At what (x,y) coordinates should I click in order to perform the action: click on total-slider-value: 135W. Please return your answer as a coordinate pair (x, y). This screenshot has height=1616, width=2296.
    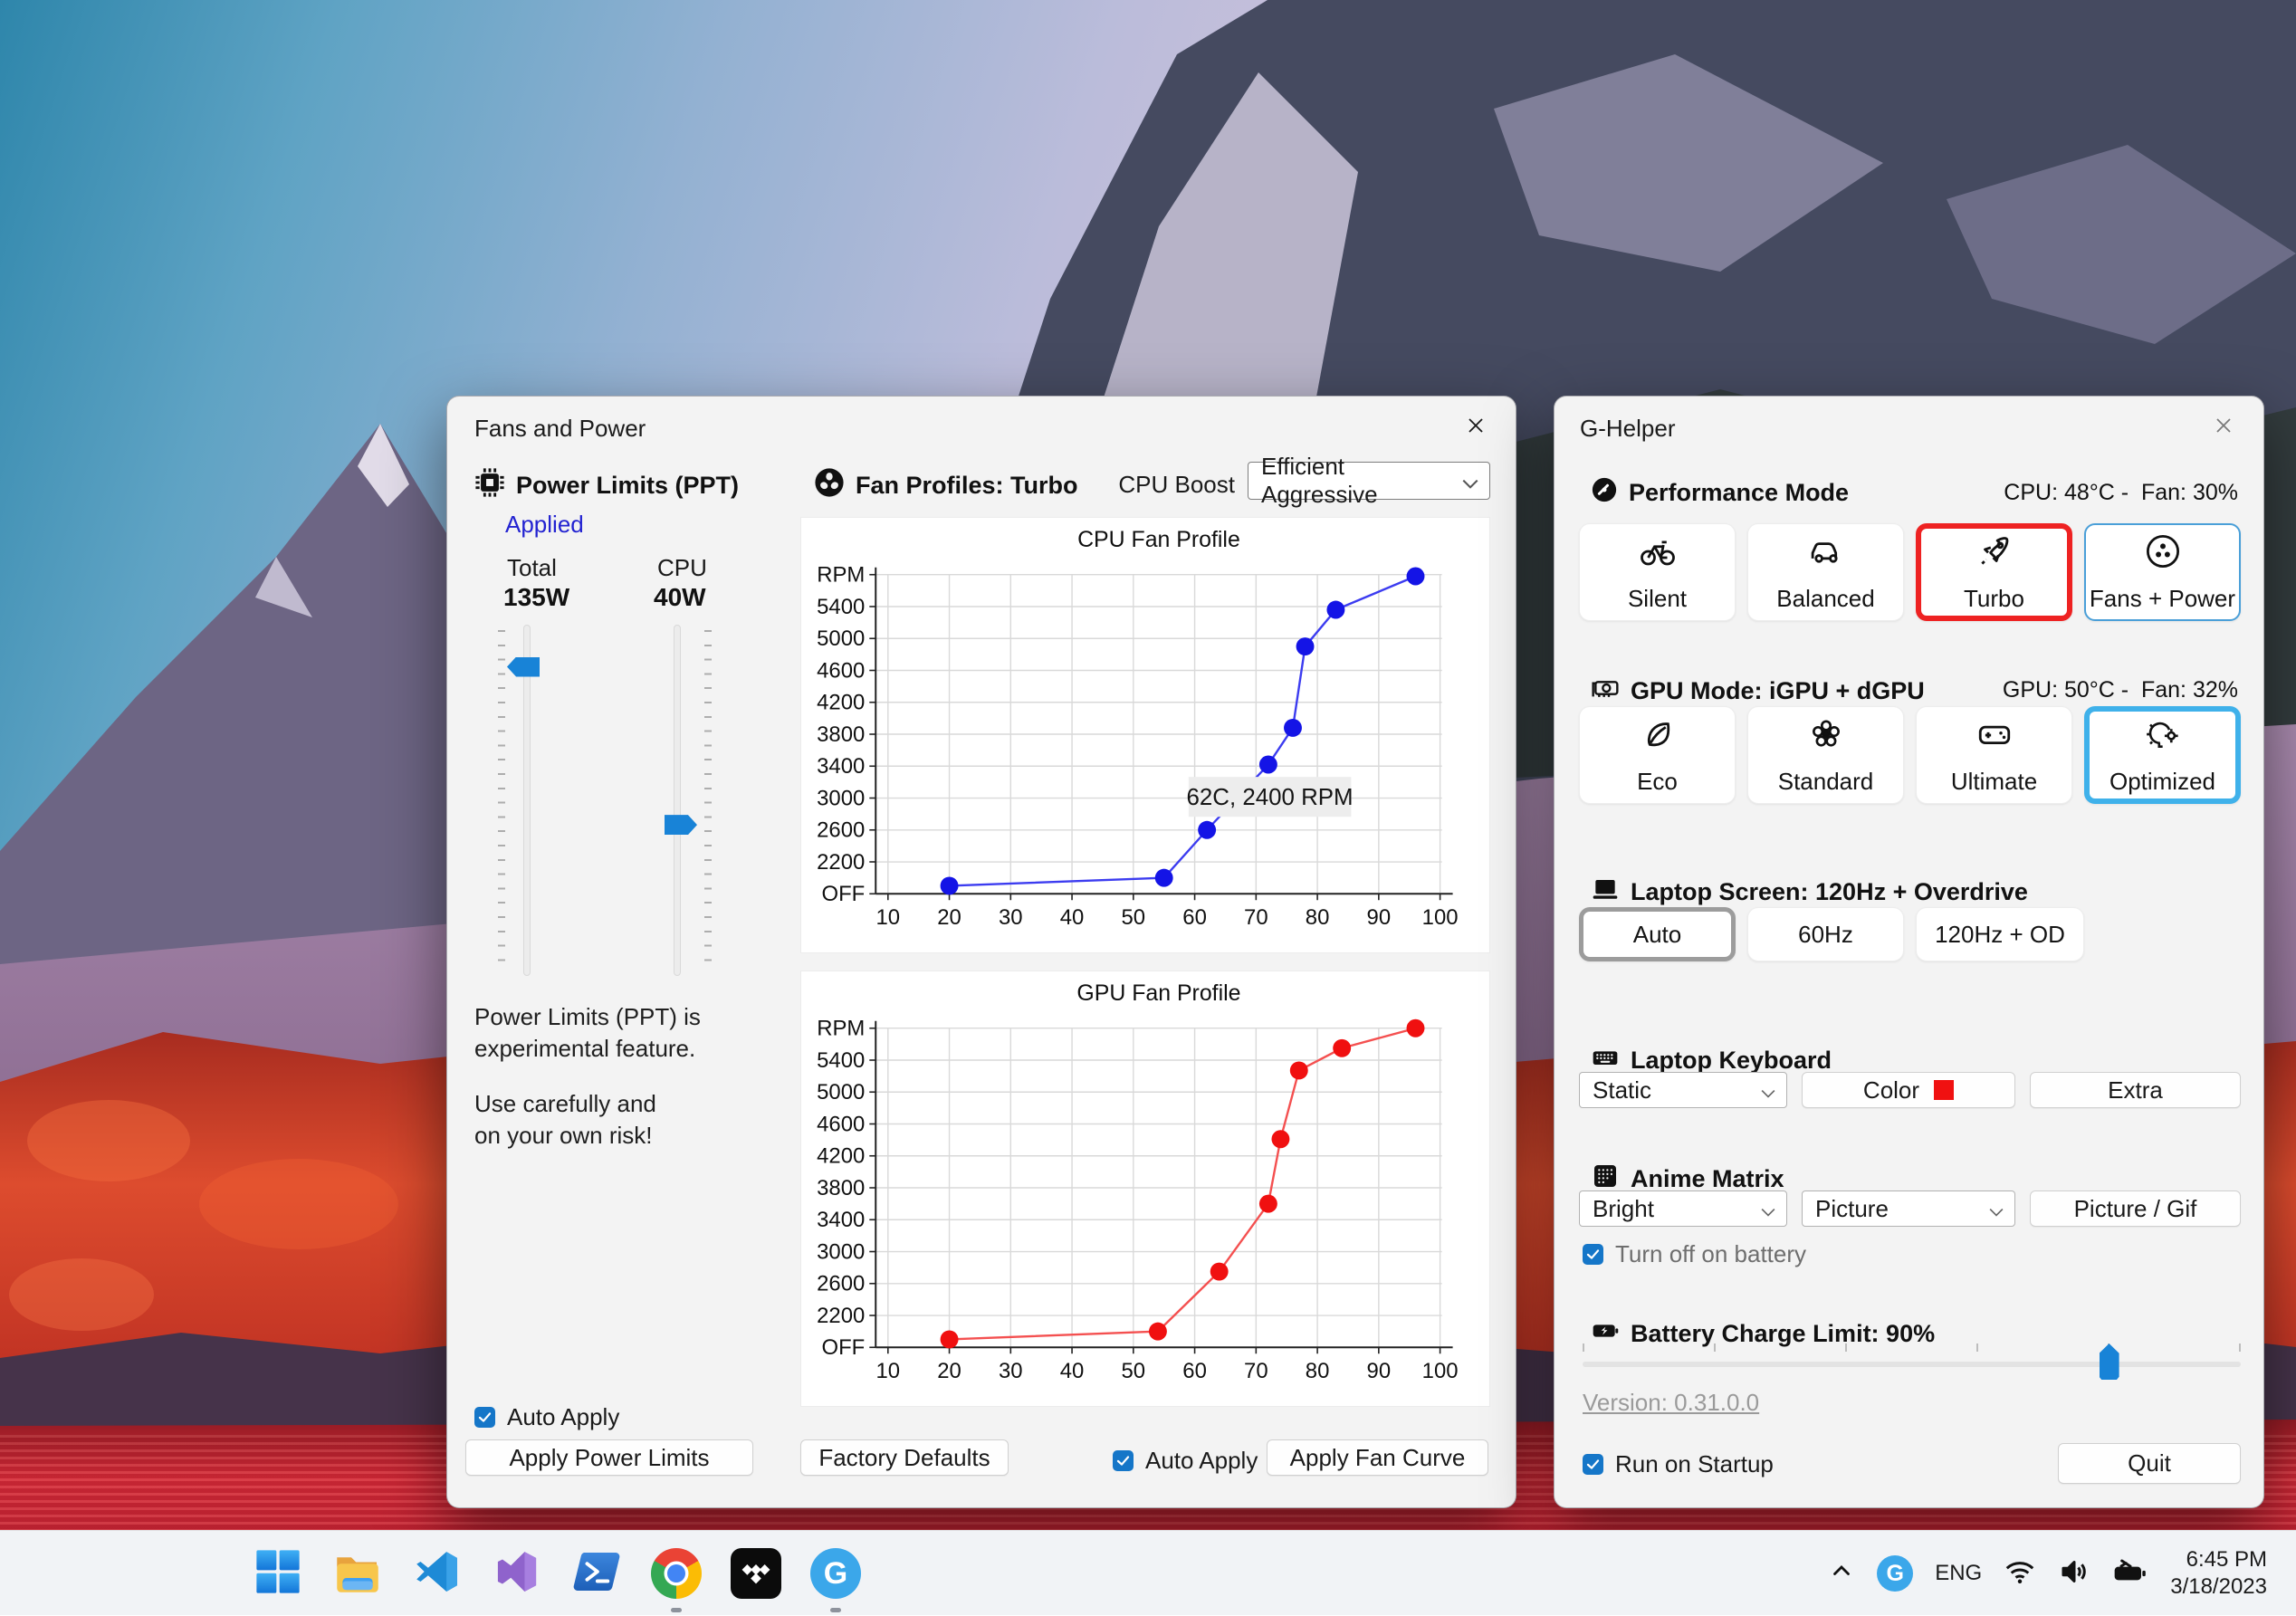
    Looking at the image, I should click on (536, 597).